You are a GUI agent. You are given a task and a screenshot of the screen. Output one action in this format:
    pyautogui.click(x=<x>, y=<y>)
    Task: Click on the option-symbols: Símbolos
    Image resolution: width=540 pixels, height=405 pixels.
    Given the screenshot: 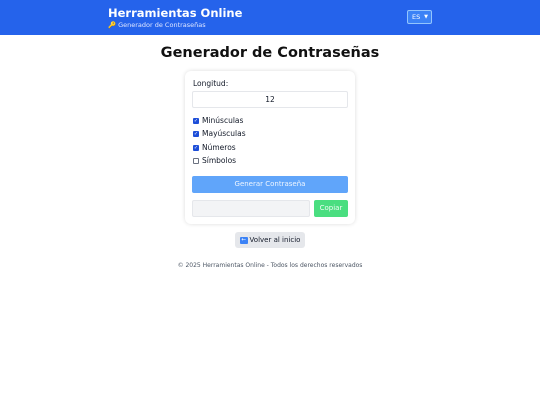 What is the action you would take?
    pyautogui.click(x=214, y=160)
    